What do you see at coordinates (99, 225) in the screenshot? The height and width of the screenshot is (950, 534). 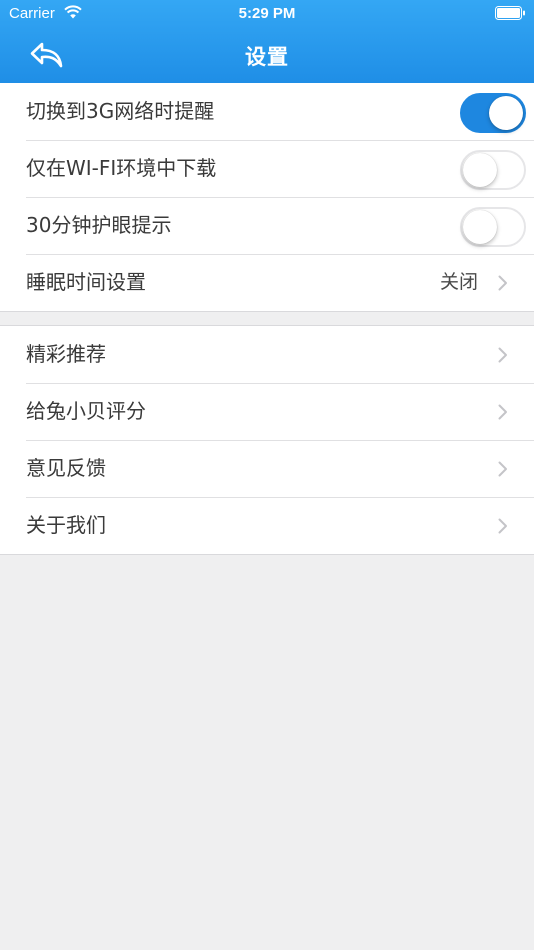 I see `setting-label: 30分钟护眼提示` at bounding box center [99, 225].